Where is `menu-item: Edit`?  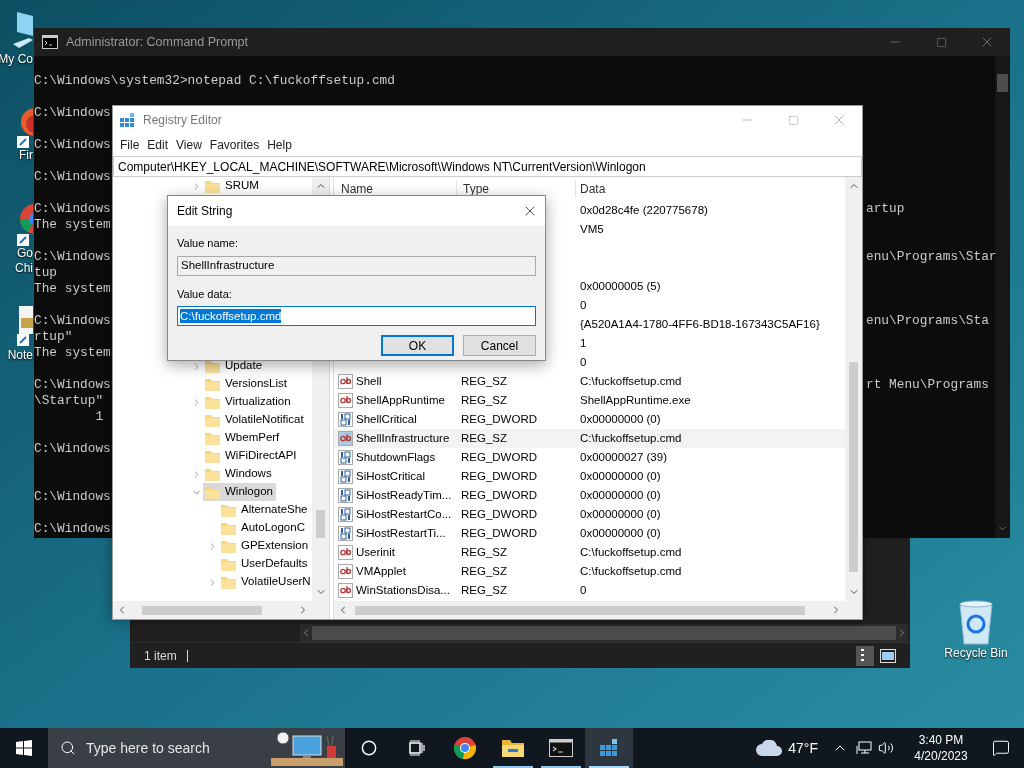 menu-item: Edit is located at coordinates (158, 145).